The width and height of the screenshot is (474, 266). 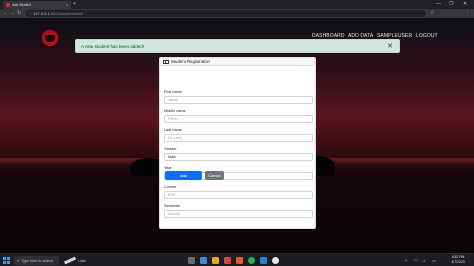 I want to click on spotify-icon, so click(x=251, y=260).